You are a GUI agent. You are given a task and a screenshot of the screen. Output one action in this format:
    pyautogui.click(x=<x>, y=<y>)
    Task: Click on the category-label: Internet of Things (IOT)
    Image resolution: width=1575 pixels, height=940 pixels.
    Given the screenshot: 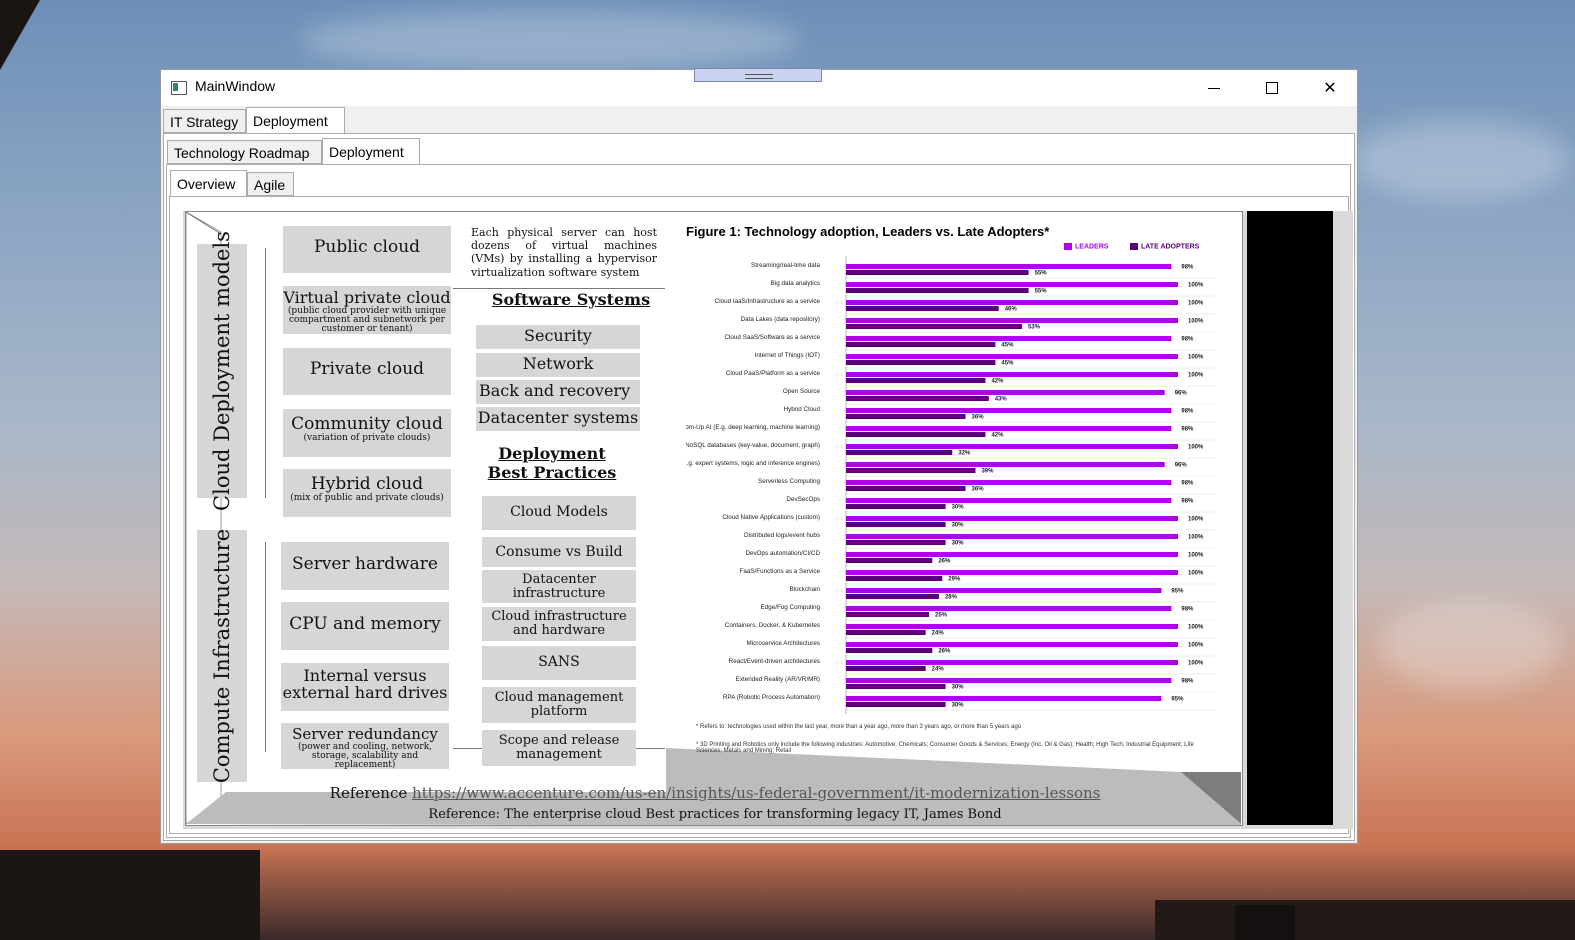 What is the action you would take?
    pyautogui.click(x=787, y=355)
    